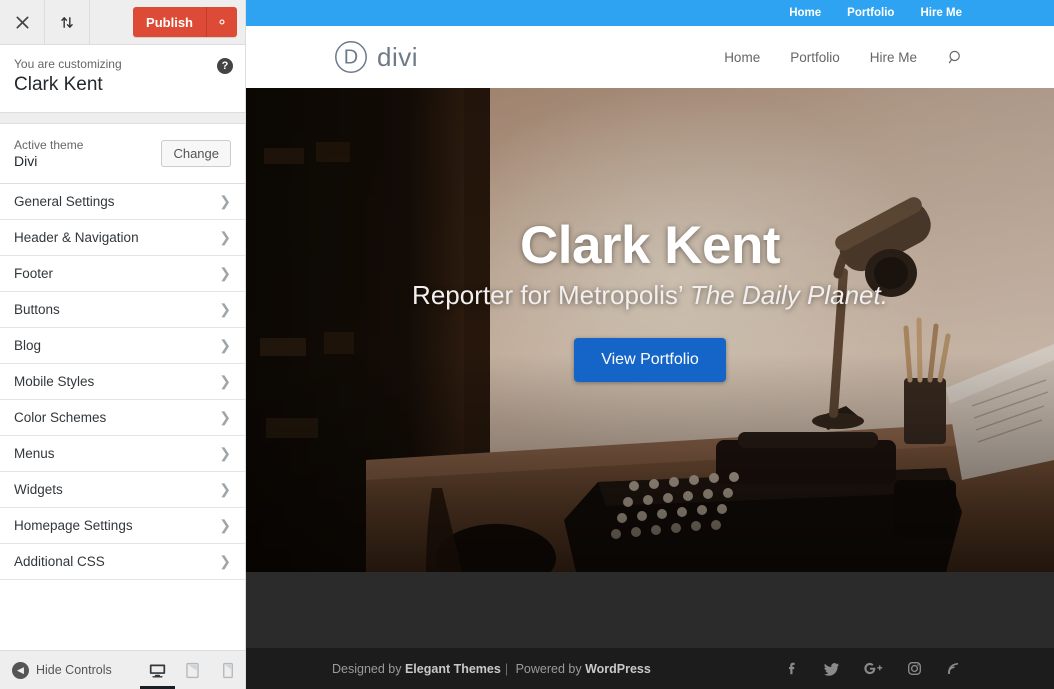  I want to click on customizer-bottom-bar: ◀ Hide Controls, so click(122, 669).